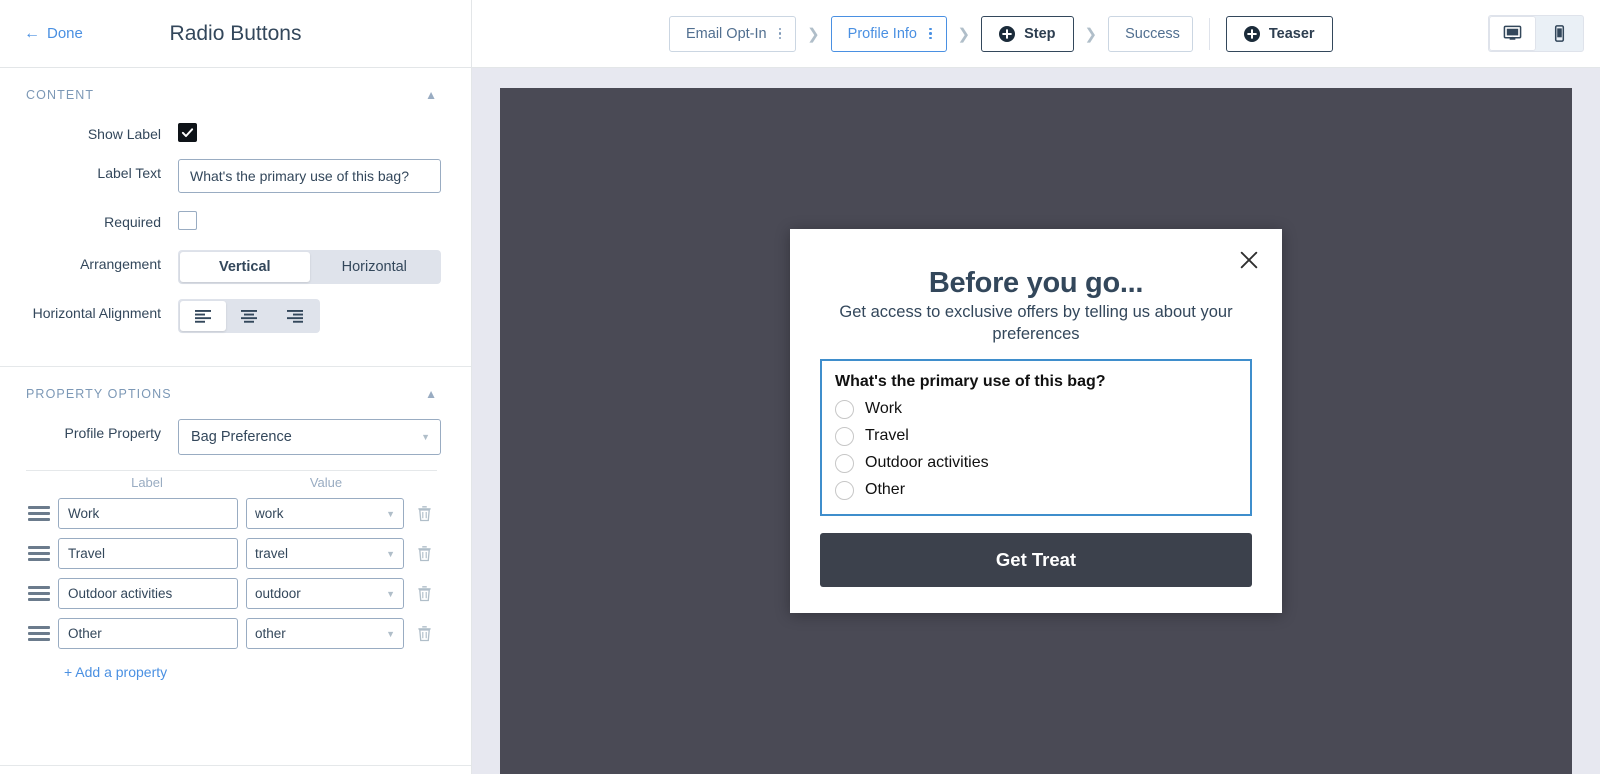 Image resolution: width=1600 pixels, height=774 pixels. What do you see at coordinates (270, 633) in the screenshot?
I see `option-value-text: other` at bounding box center [270, 633].